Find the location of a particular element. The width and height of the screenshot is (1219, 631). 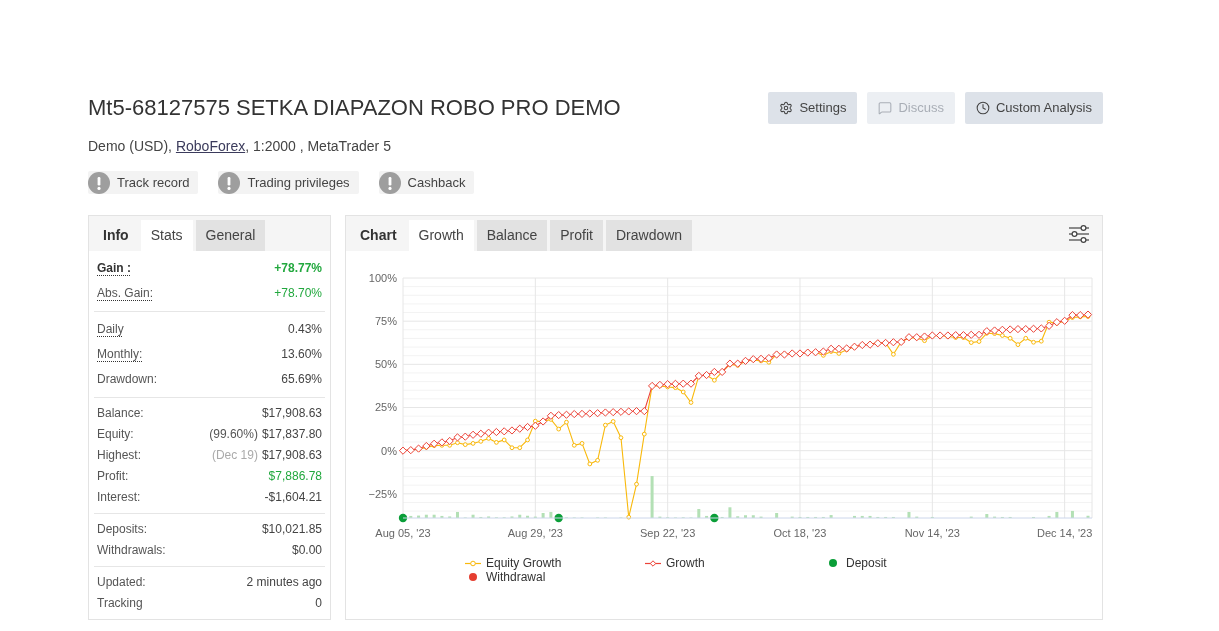

badge-label: Trading privileges is located at coordinates (298, 182).